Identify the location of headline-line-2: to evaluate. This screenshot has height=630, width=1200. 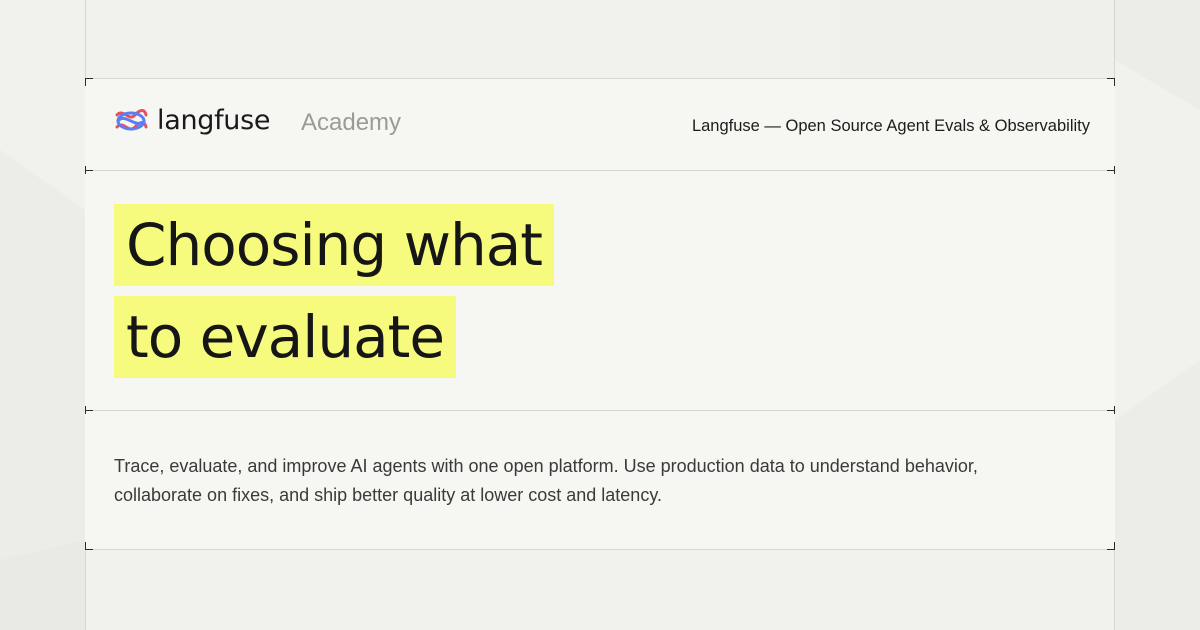
(285, 337).